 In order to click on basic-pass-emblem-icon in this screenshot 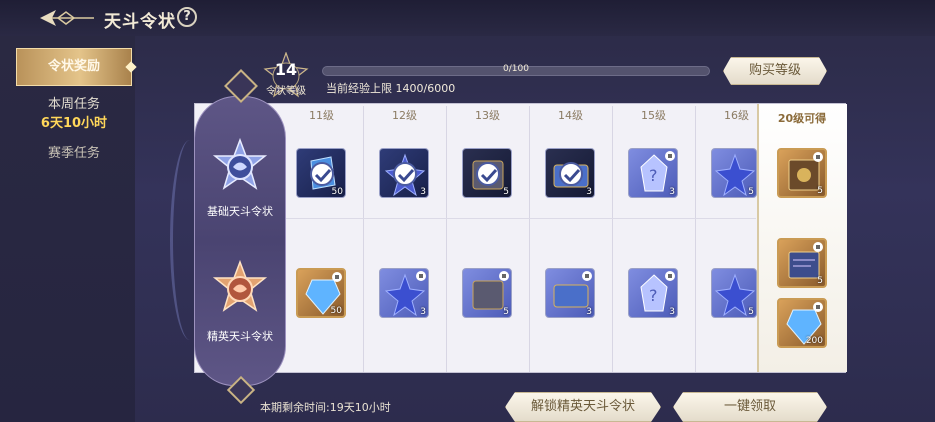, I will do `click(240, 164)`.